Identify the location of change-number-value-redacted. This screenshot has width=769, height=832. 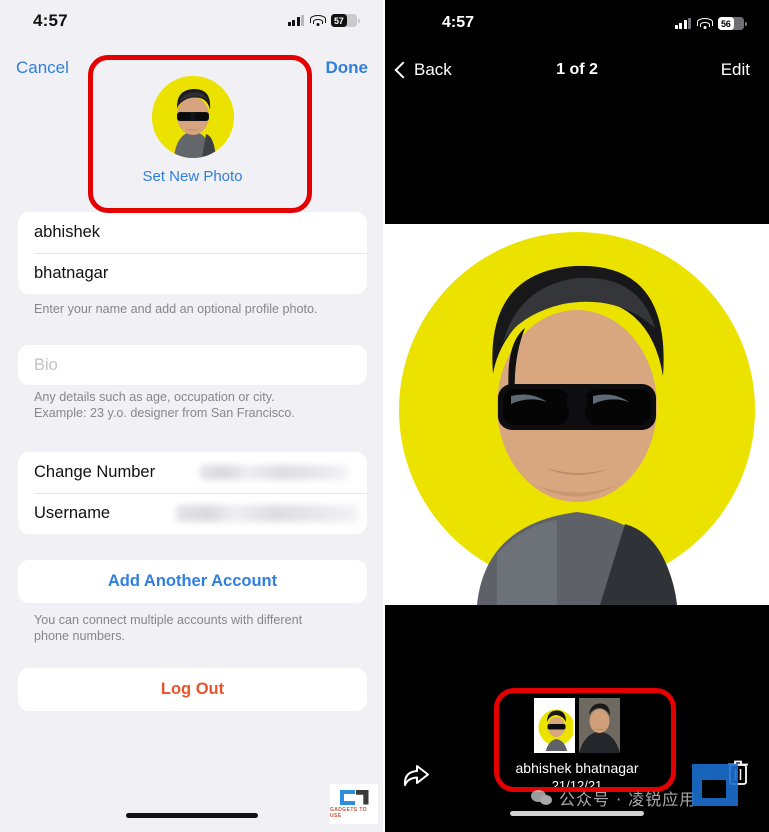
(274, 472).